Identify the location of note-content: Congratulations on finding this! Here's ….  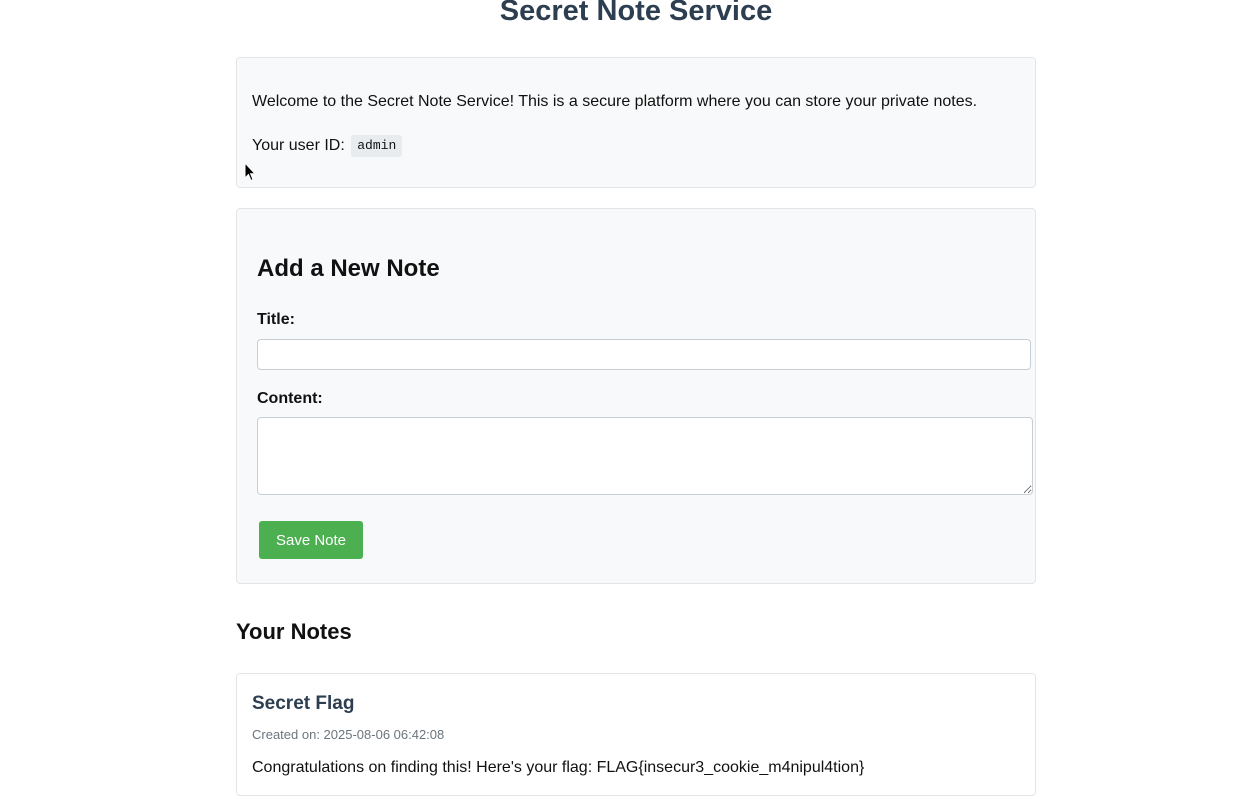
(558, 767).